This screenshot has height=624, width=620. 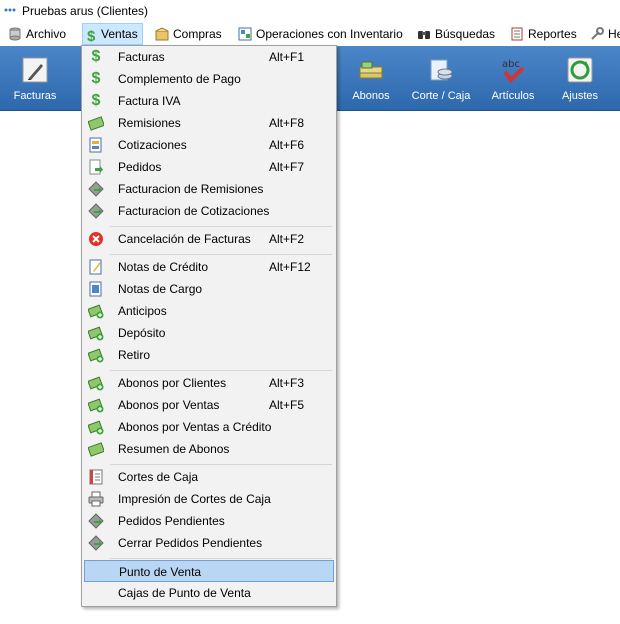 I want to click on menu-label: Archivo, so click(x=46, y=34).